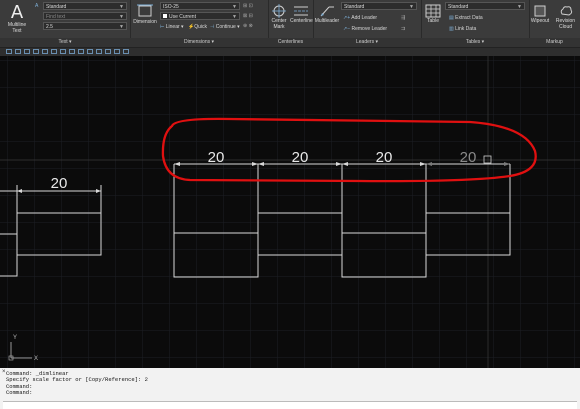 Image resolution: width=580 pixels, height=409 pixels. I want to click on revision-cloud-label: Revision Cloud, so click(565, 24).